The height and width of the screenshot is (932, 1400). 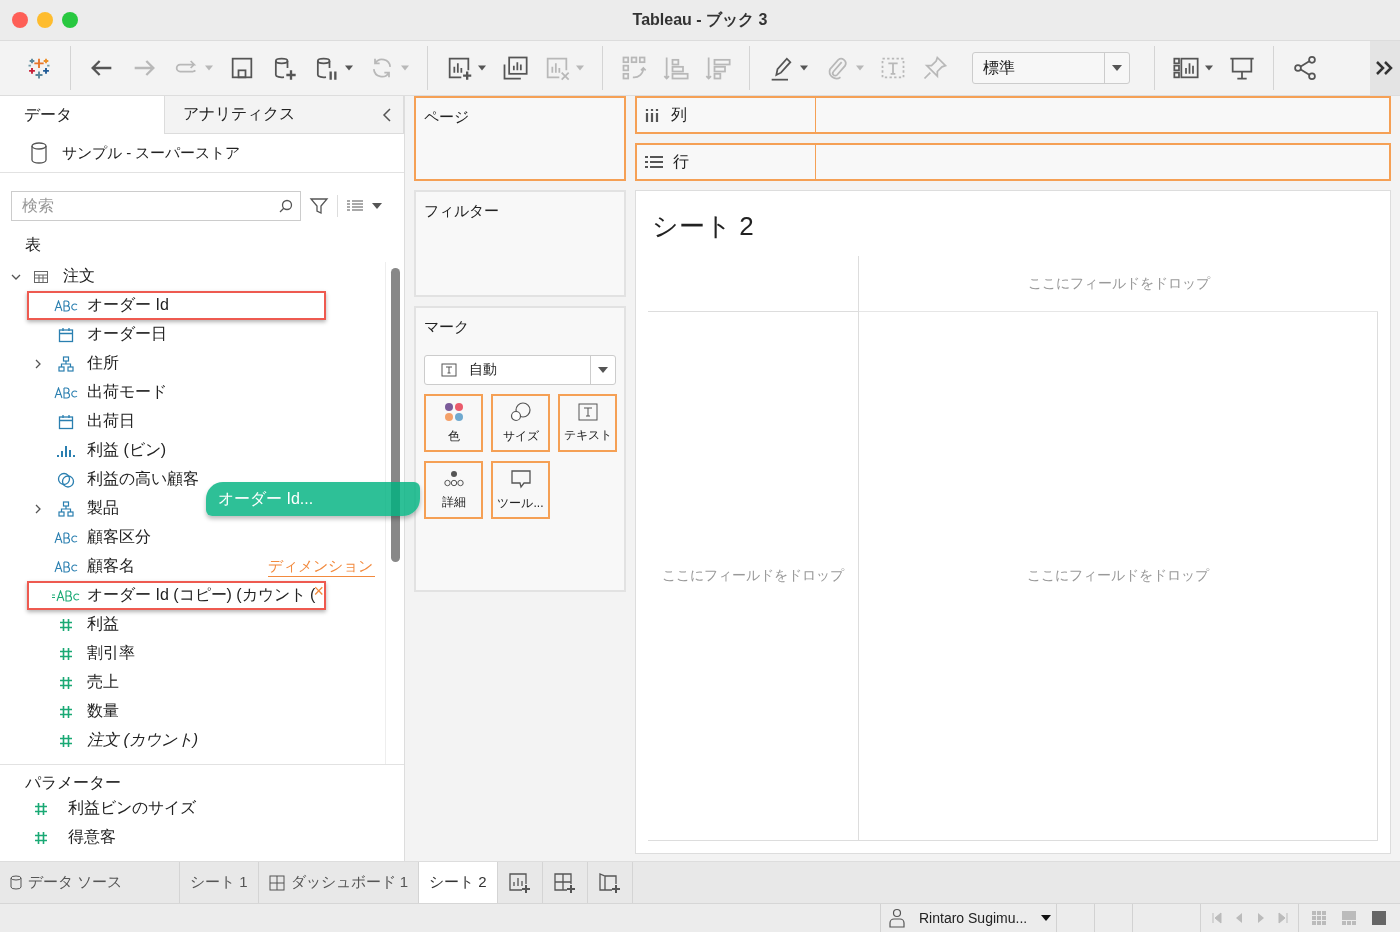 I want to click on sheet-tab: シート 2, so click(x=458, y=882).